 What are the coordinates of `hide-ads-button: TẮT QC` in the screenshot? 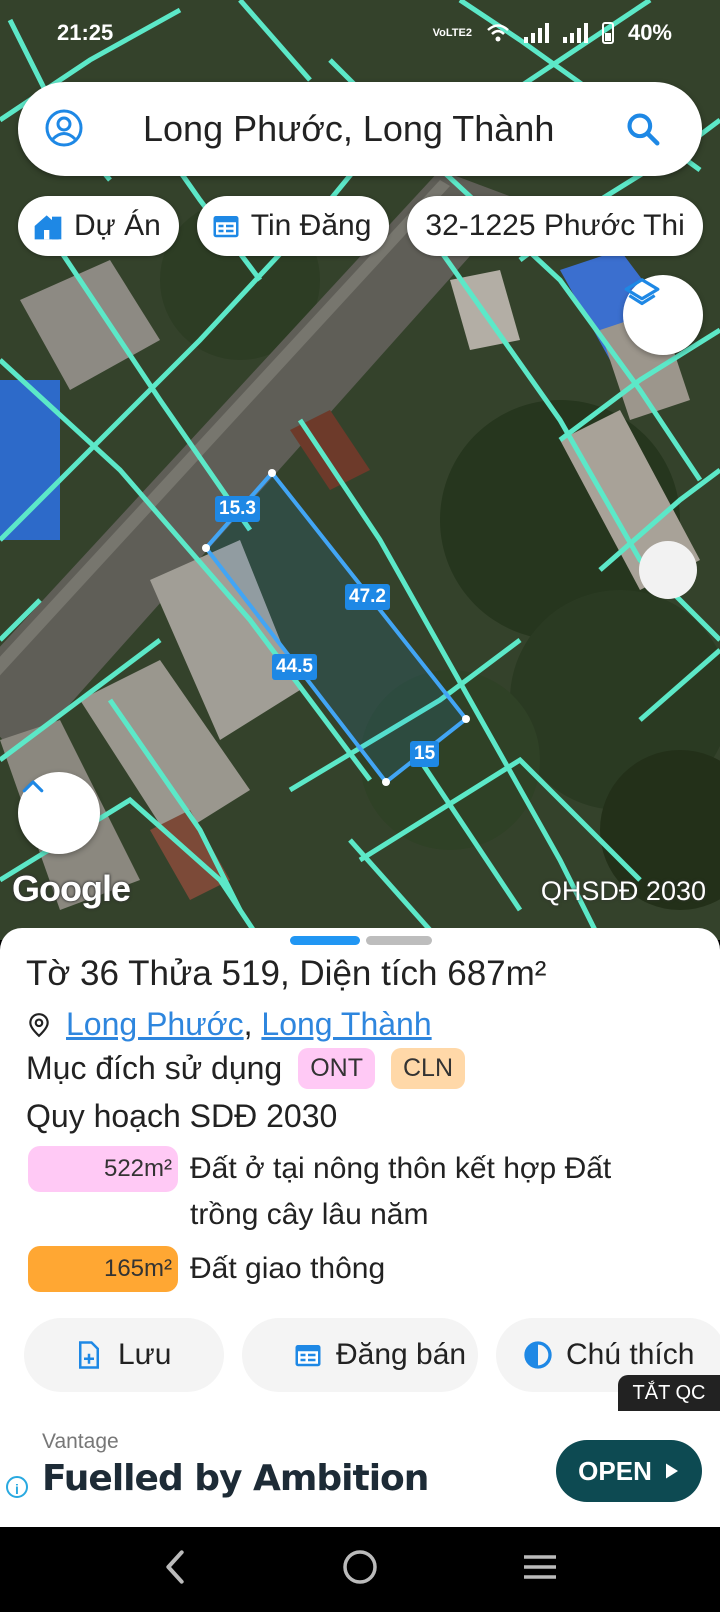 It's located at (669, 1393).